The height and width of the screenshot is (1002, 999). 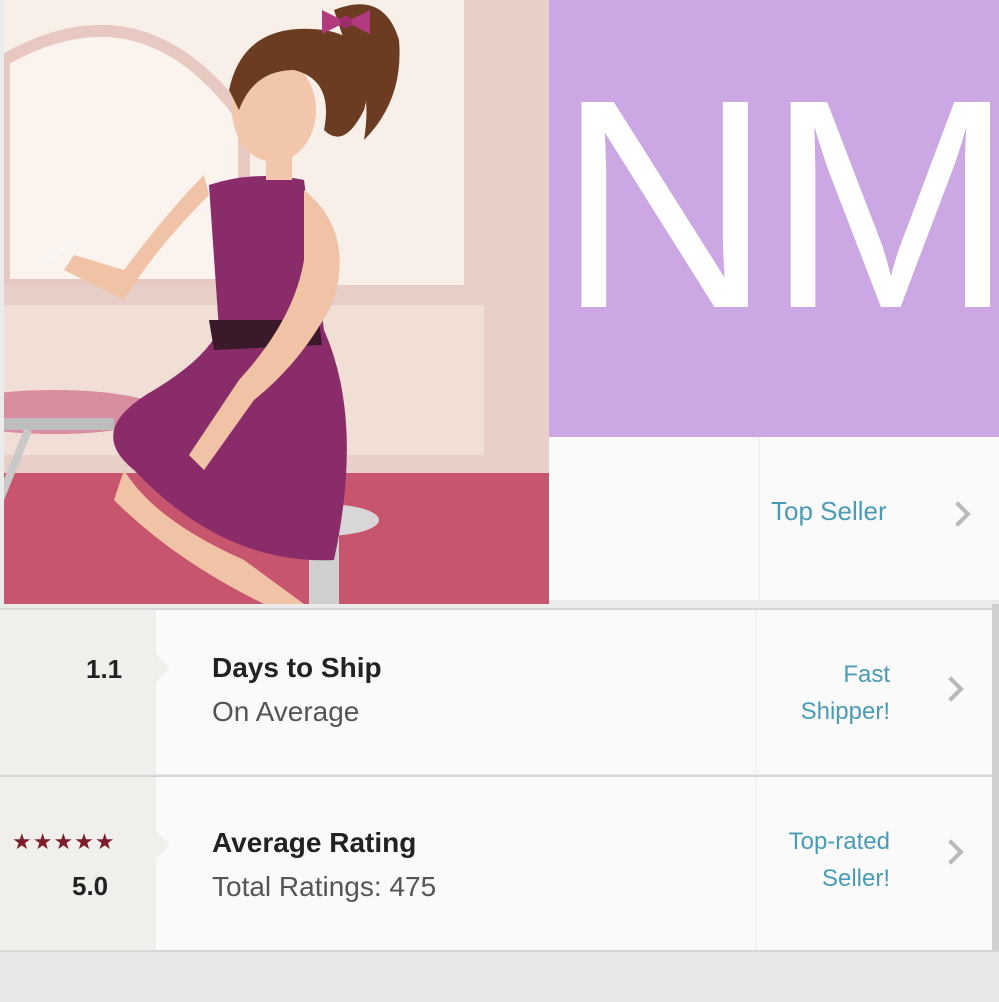 I want to click on badge-line: Fast, so click(x=866, y=674).